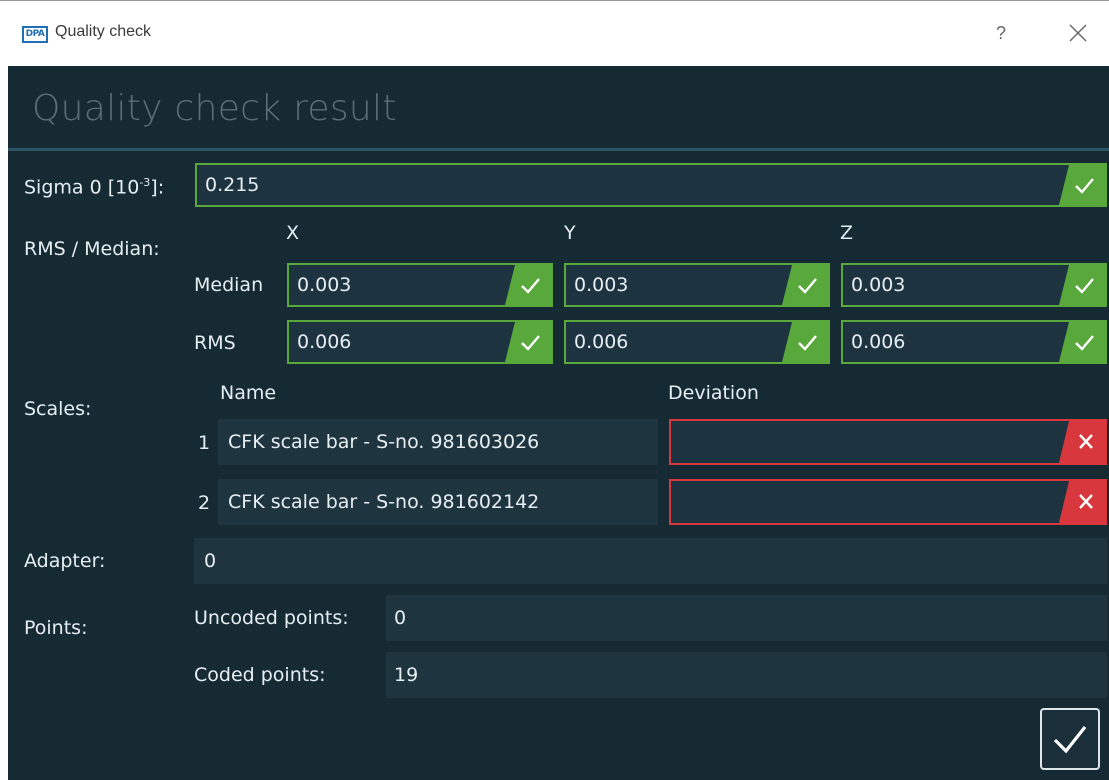  Describe the element at coordinates (974, 285) in the screenshot. I see `median-z-field: 0.003` at that location.